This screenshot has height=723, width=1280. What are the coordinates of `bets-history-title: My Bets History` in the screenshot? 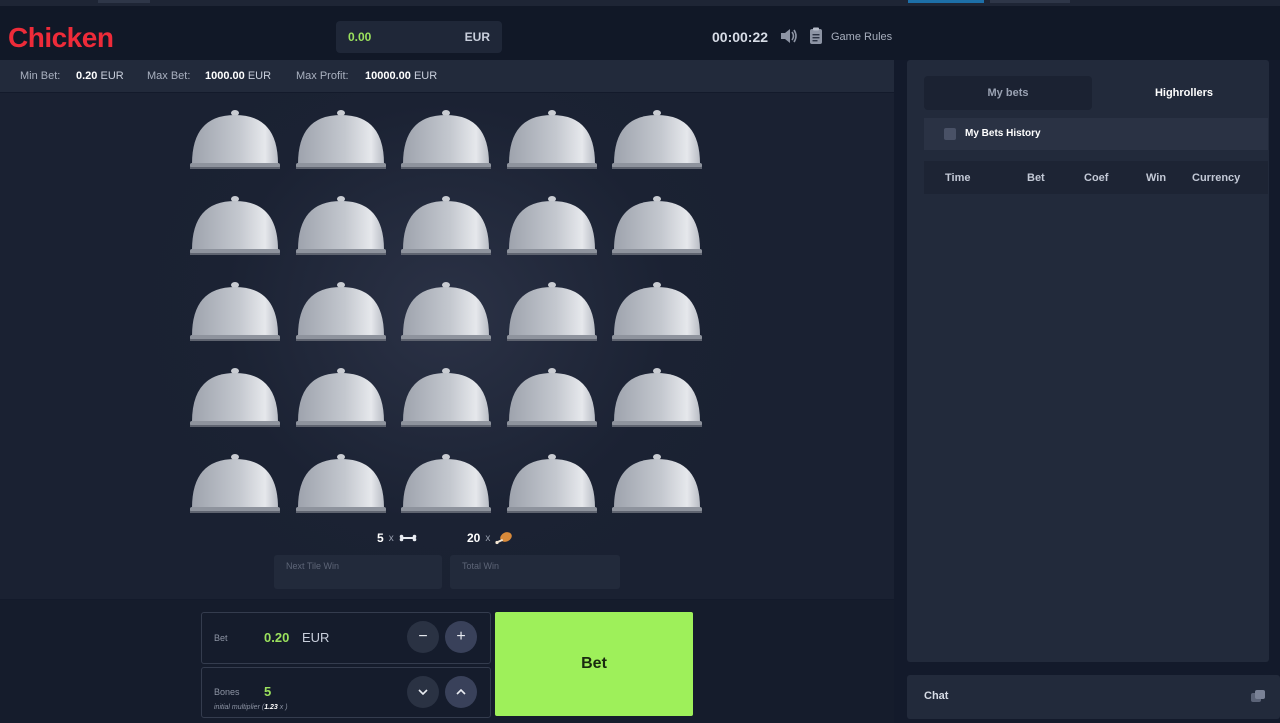 It's located at (1003, 133).